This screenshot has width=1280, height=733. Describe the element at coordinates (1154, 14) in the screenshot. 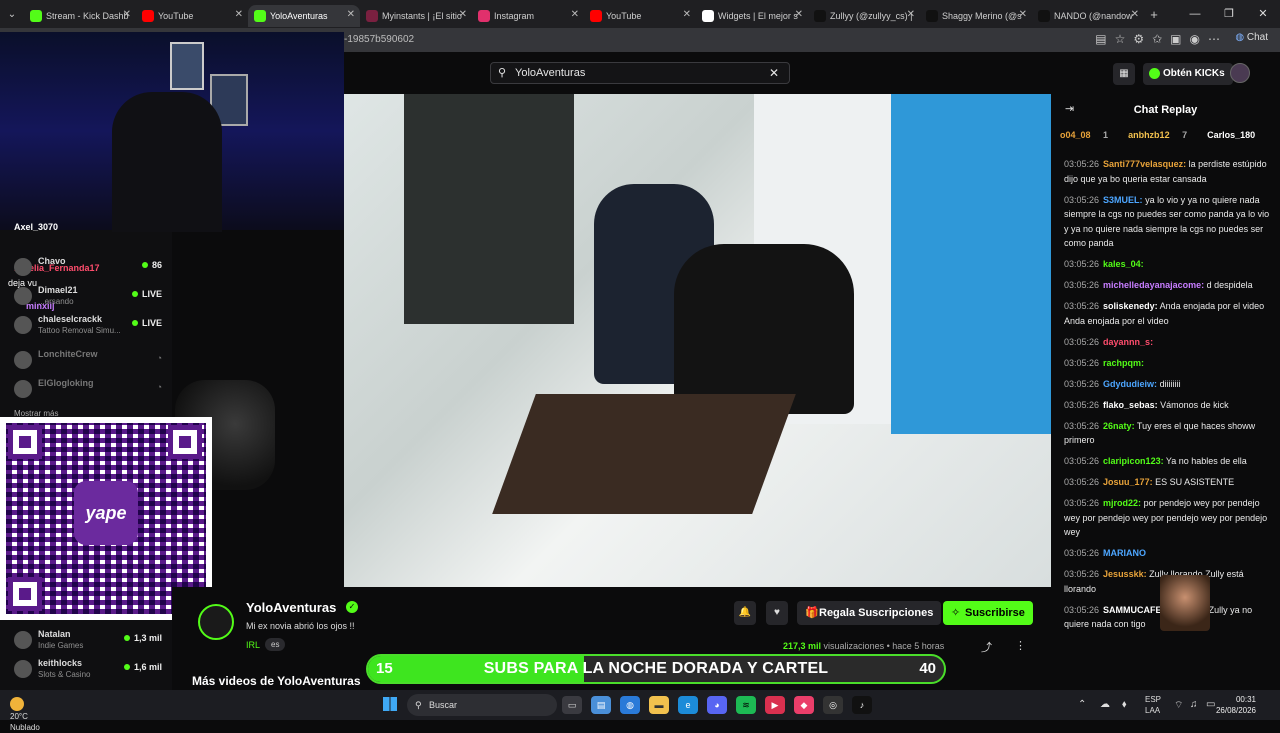

I see `new-tab-button: +` at that location.